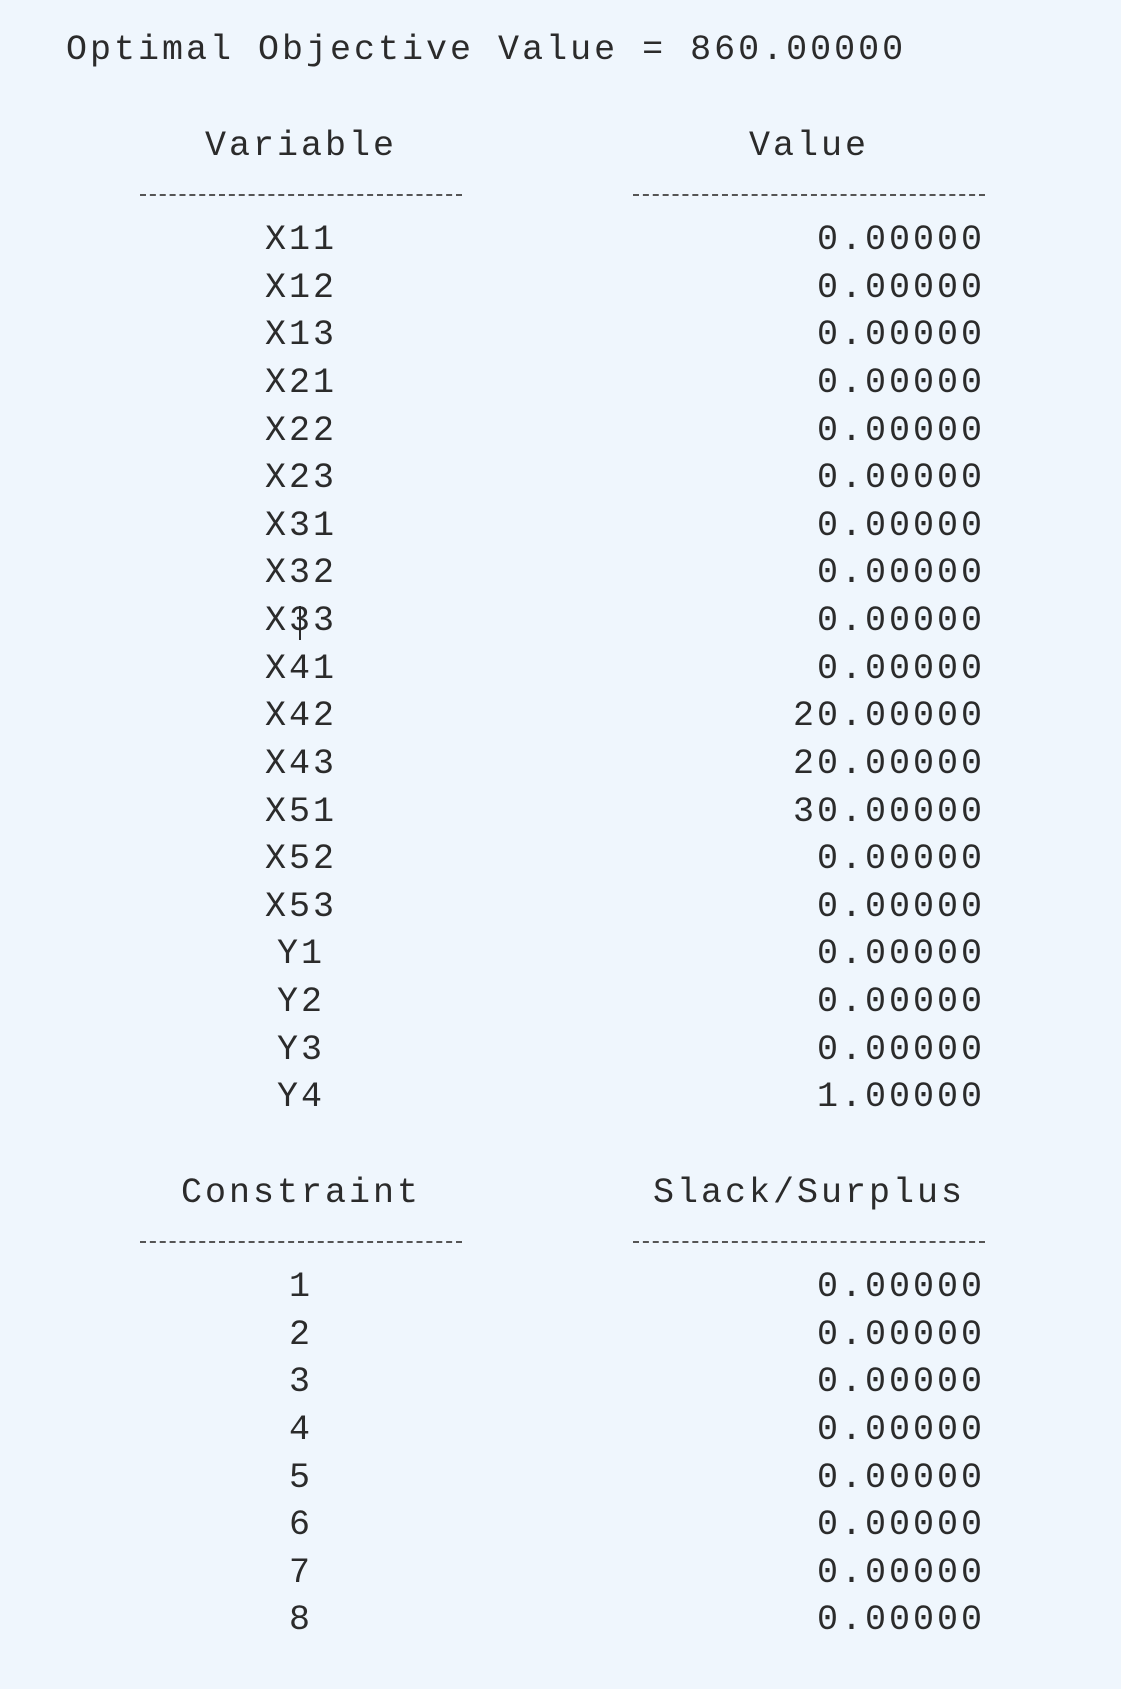  What do you see at coordinates (560, 1577) in the screenshot?
I see `constraint-row: 7 0.00000` at bounding box center [560, 1577].